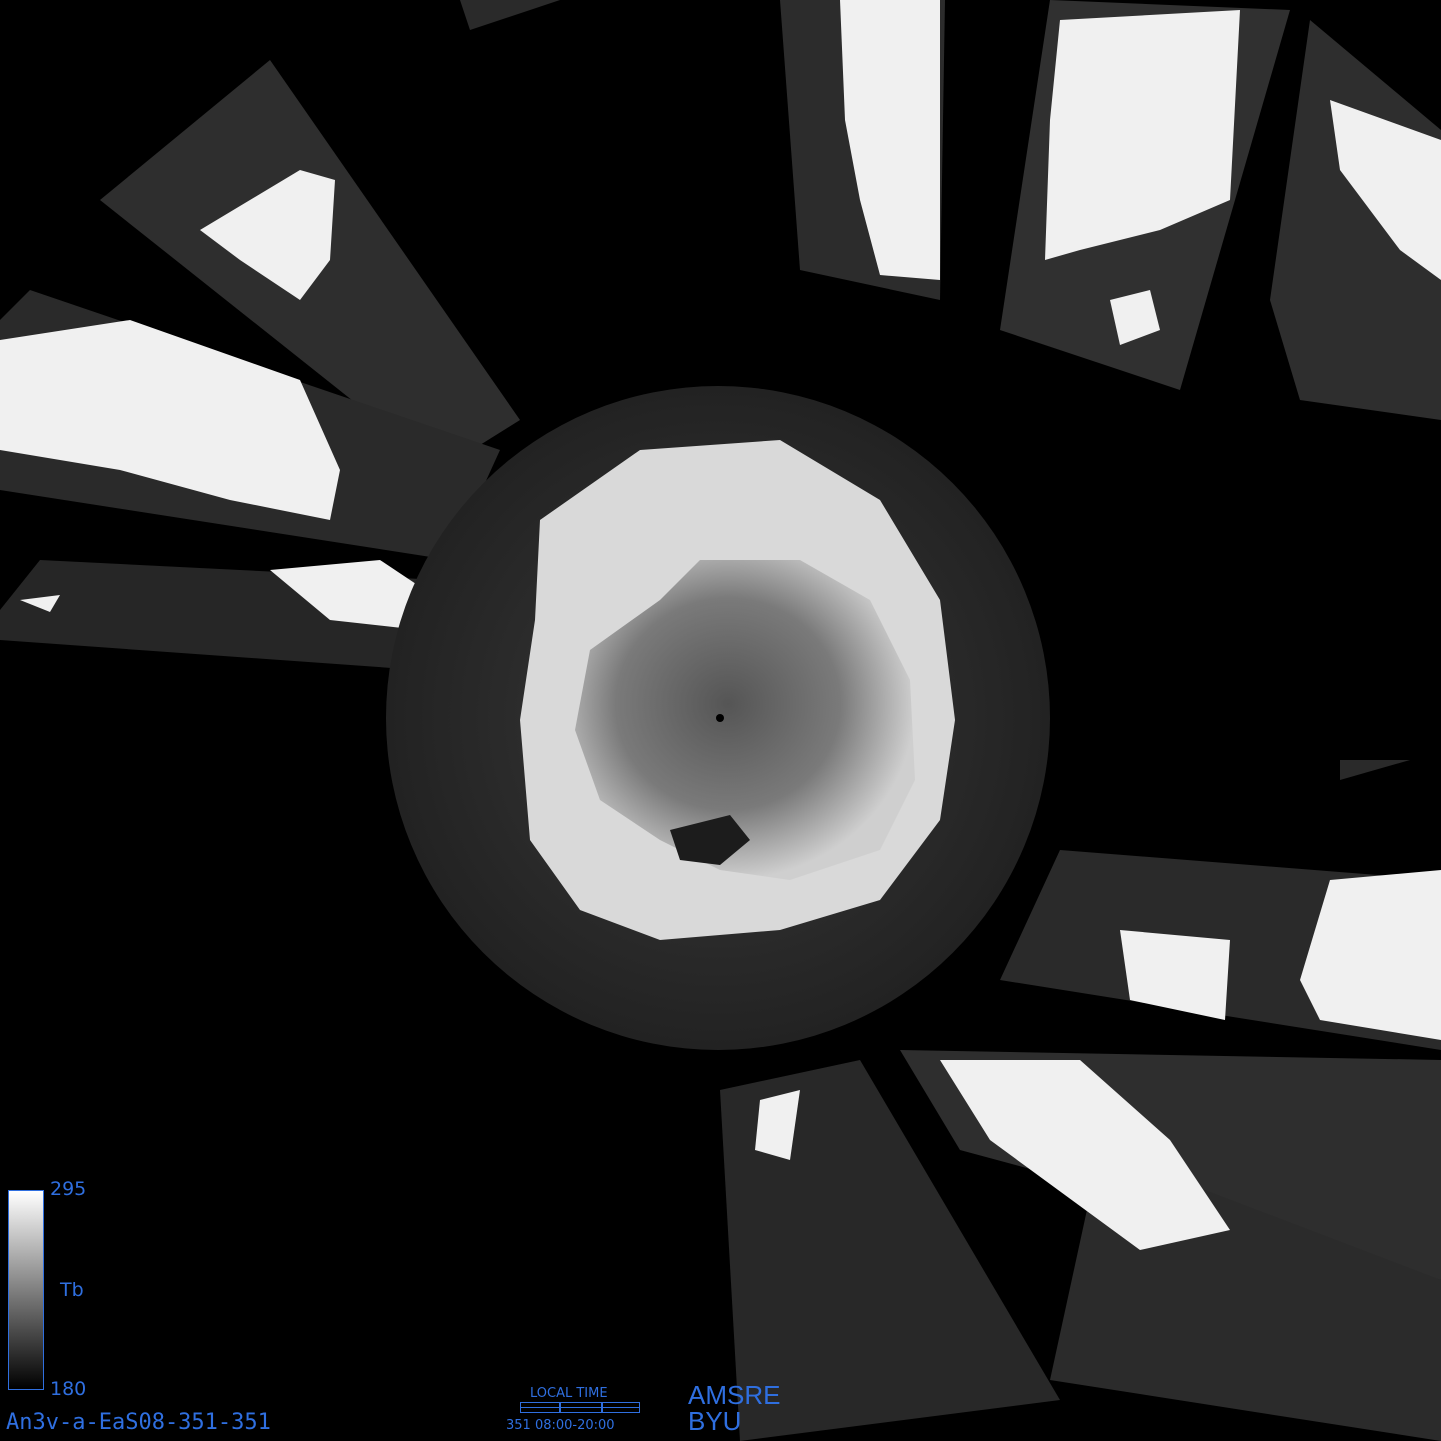 This screenshot has width=1441, height=1441. What do you see at coordinates (72, 1290) in the screenshot?
I see `colorbar-variable-label: Tb` at bounding box center [72, 1290].